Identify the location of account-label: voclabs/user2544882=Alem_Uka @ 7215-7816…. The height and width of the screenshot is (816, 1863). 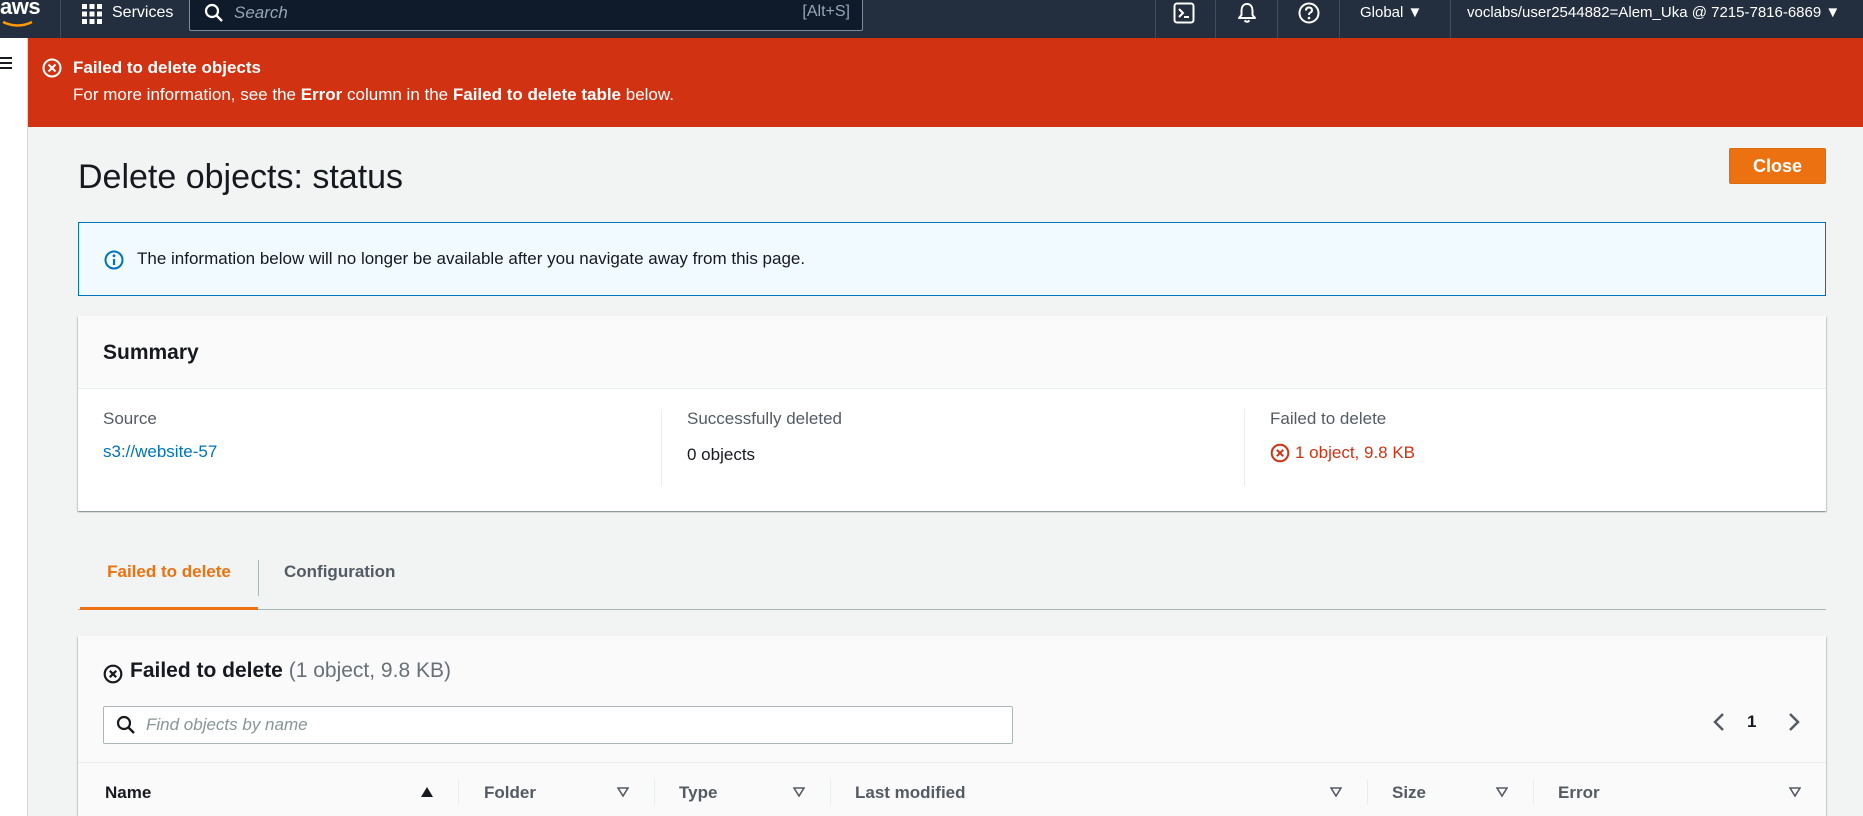
(1644, 12).